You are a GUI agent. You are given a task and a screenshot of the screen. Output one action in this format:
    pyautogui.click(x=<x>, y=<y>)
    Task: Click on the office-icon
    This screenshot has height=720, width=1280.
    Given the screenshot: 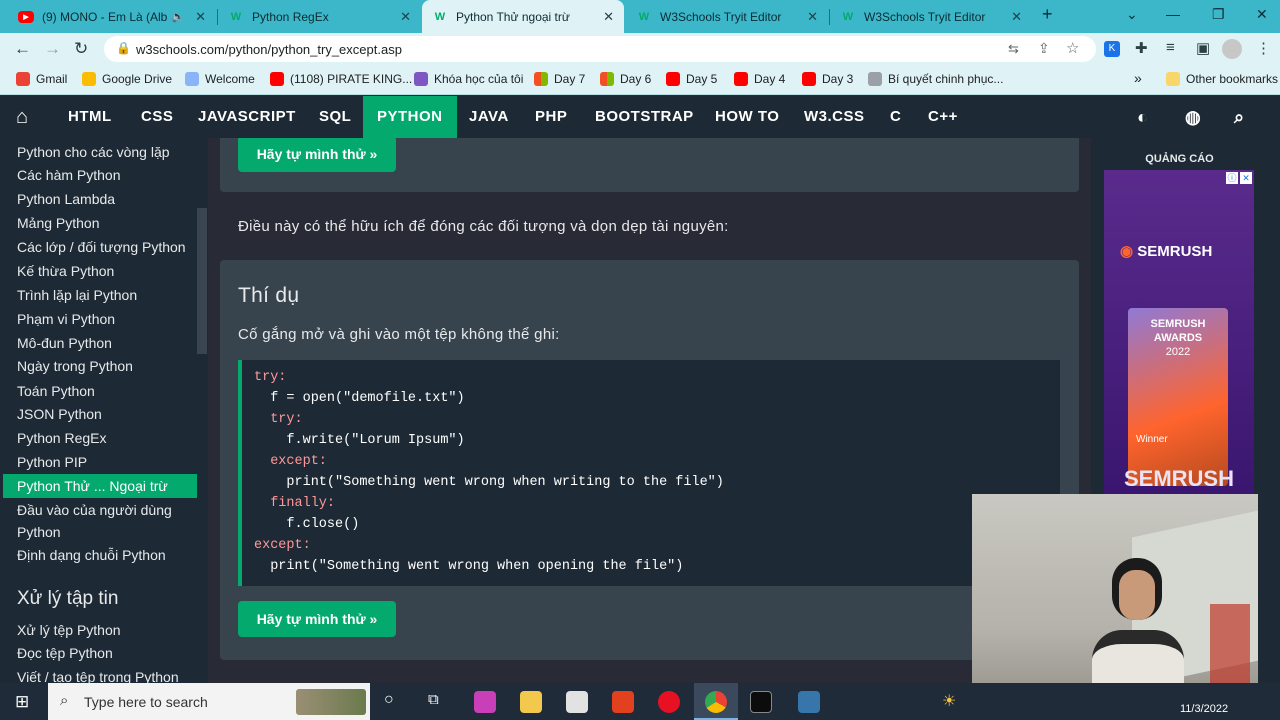 What is the action you would take?
    pyautogui.click(x=623, y=702)
    